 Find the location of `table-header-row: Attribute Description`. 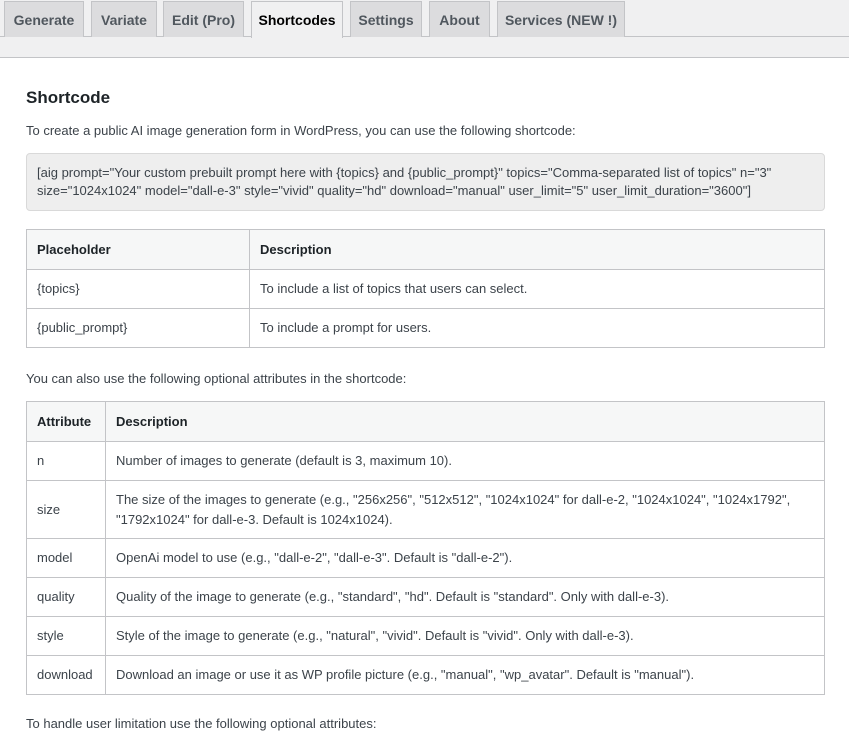

table-header-row: Attribute Description is located at coordinates (425, 421).